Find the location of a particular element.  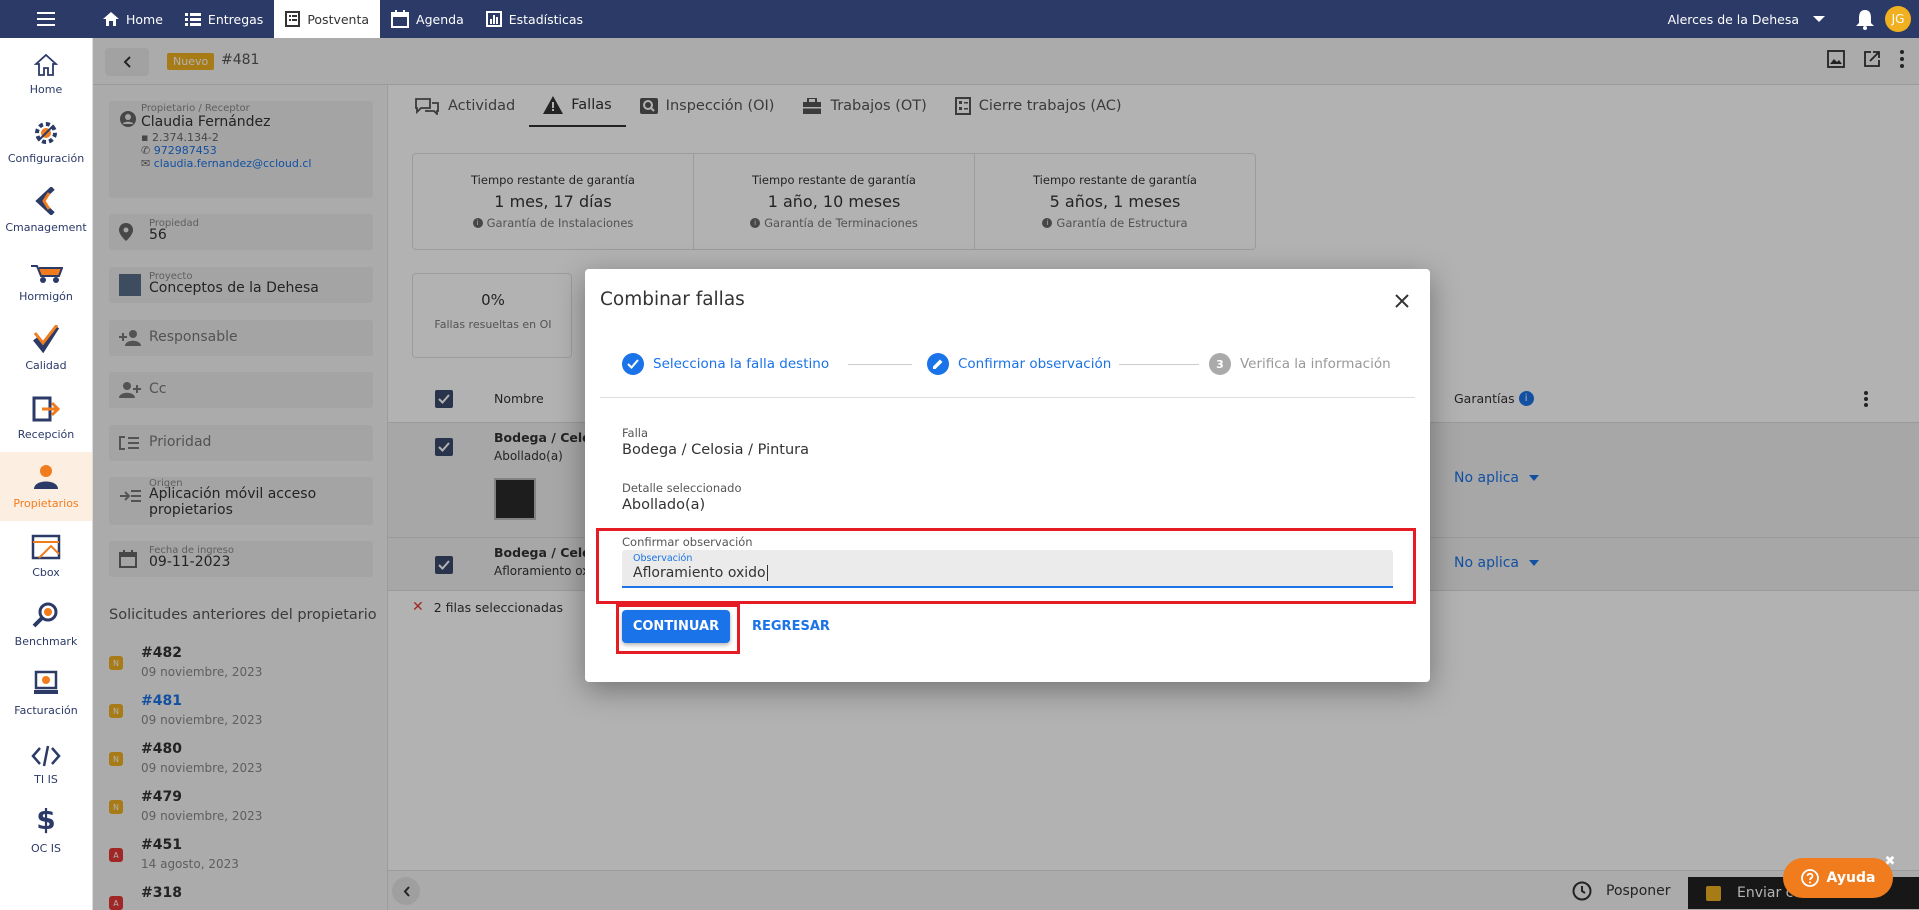

sidebar-item-calidad: Calidad is located at coordinates (46, 348).